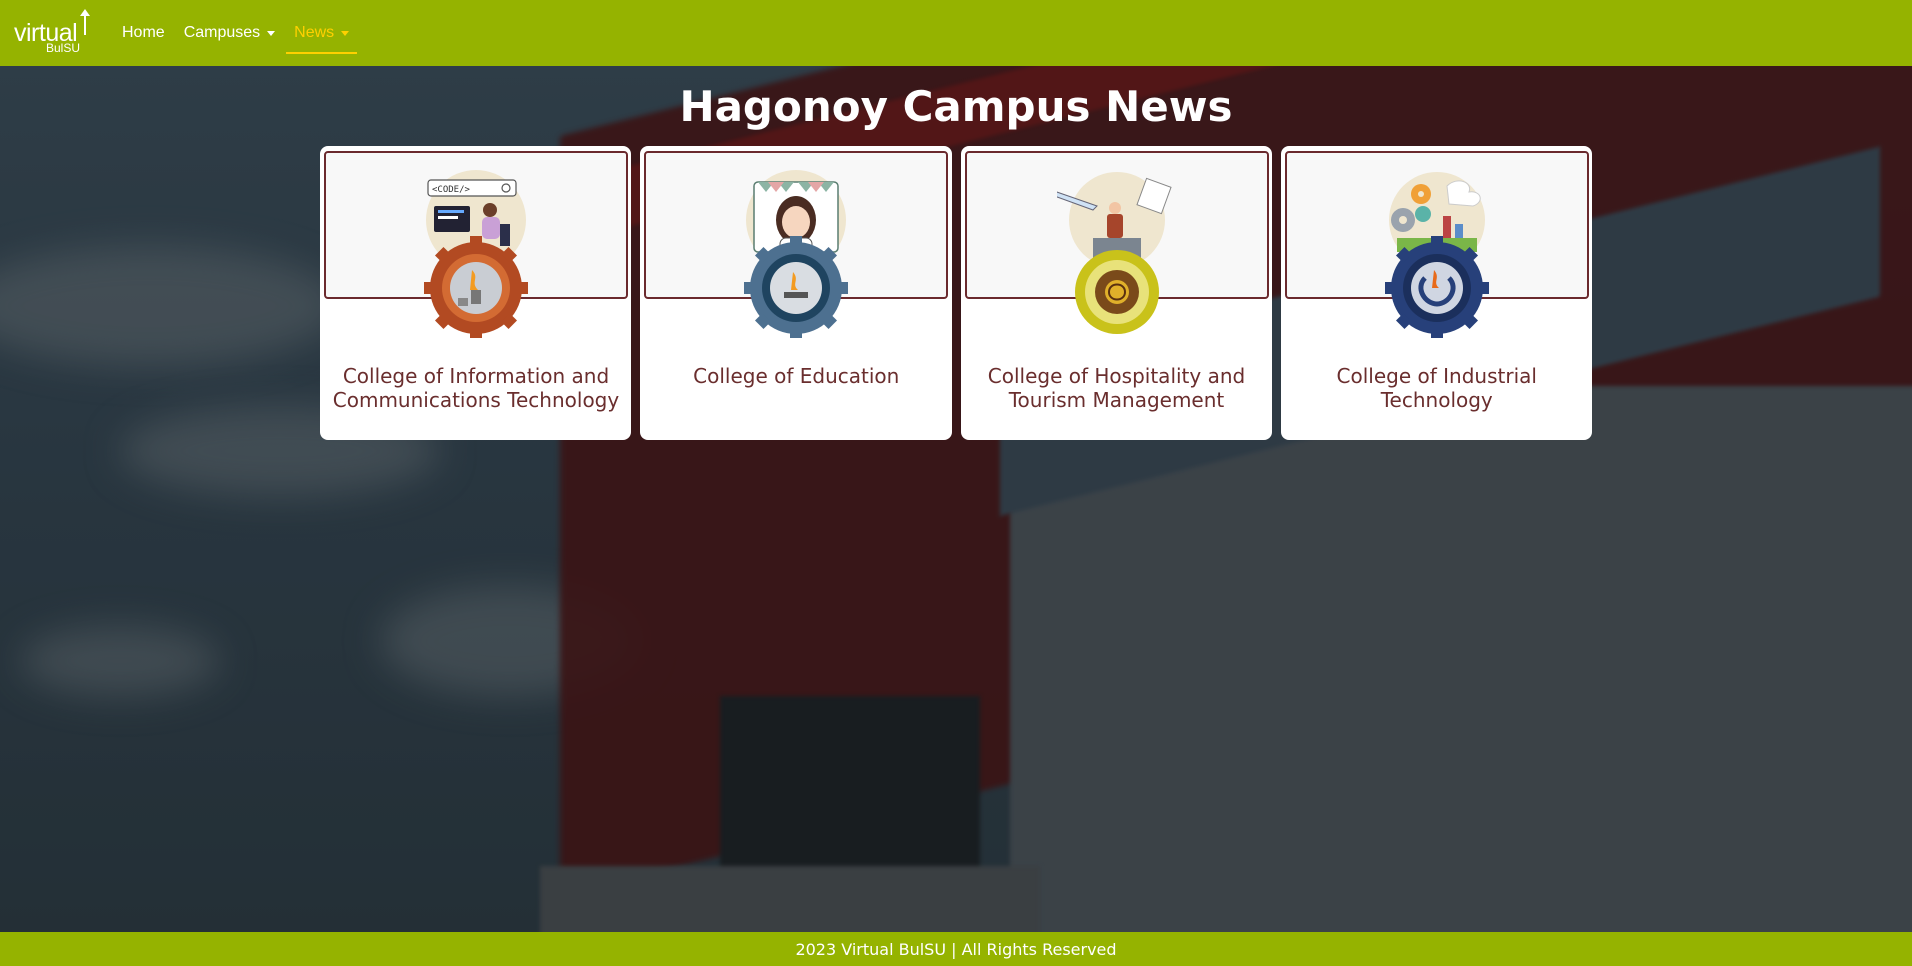 The width and height of the screenshot is (1912, 966). I want to click on college-card-coed: College of Education, so click(796, 293).